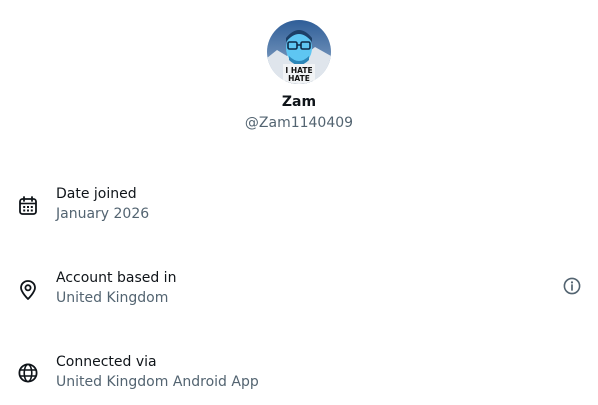  What do you see at coordinates (28, 290) in the screenshot?
I see `location-pin-icon` at bounding box center [28, 290].